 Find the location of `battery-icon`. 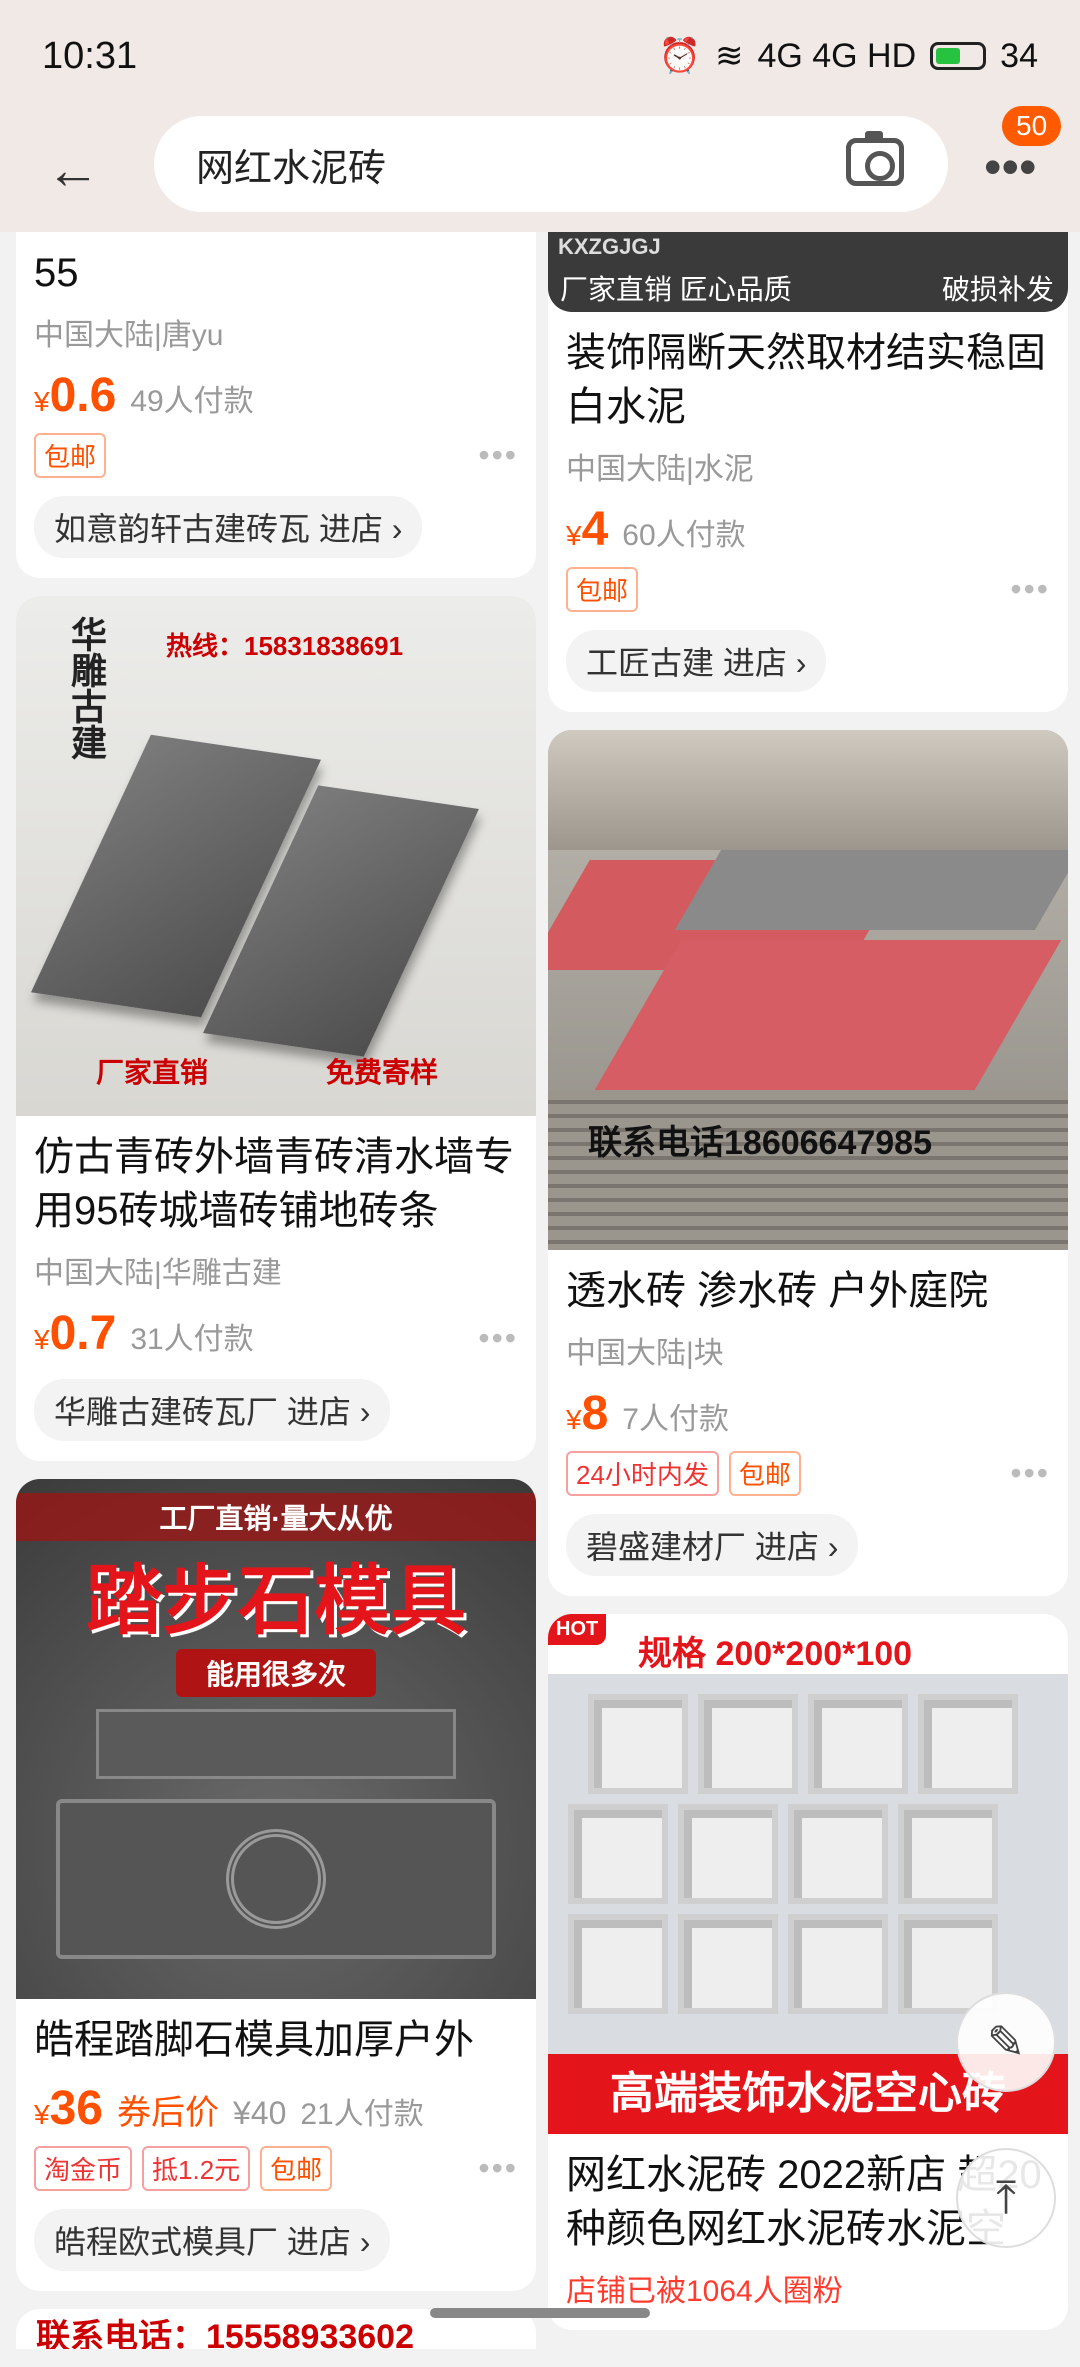

battery-icon is located at coordinates (958, 56).